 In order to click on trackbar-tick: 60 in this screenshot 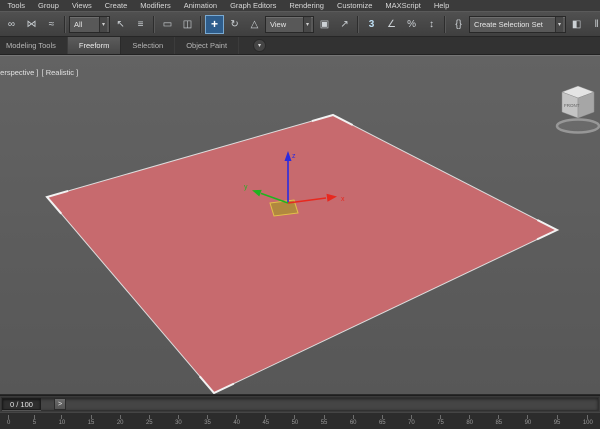, I will do `click(353, 422)`.